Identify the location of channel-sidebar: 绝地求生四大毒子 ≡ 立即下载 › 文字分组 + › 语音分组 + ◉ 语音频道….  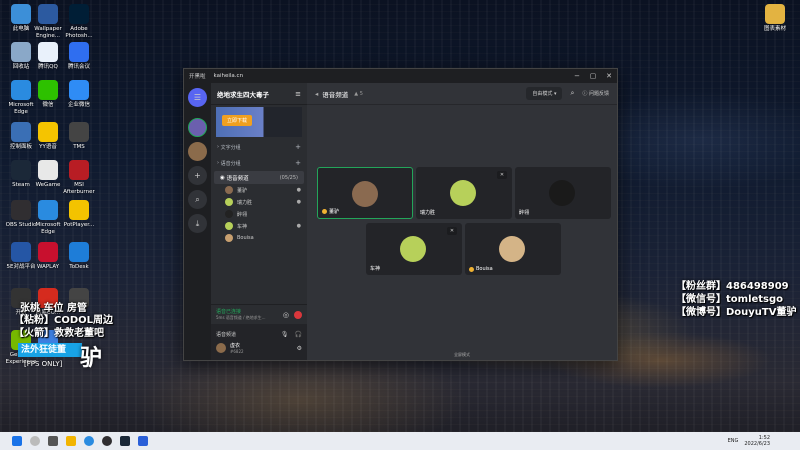
(259, 221).